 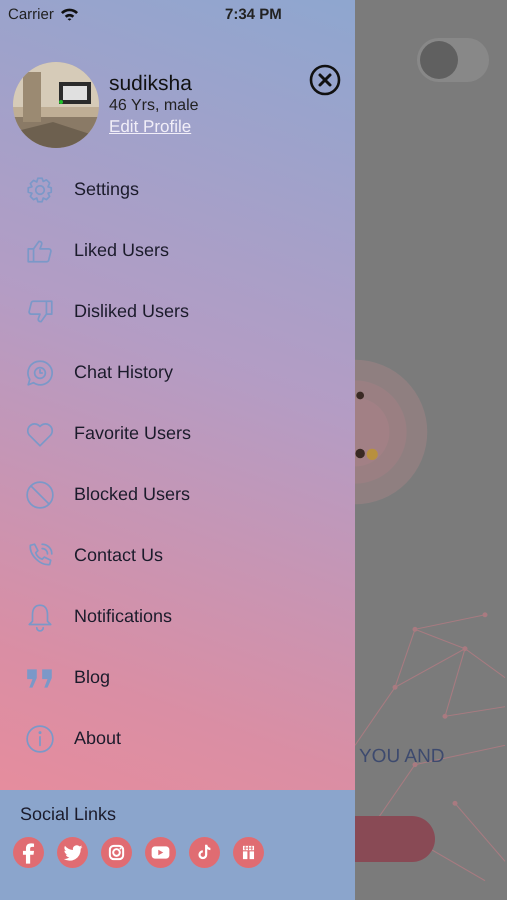 I want to click on user-details: 46 Yrs, male, so click(x=154, y=106).